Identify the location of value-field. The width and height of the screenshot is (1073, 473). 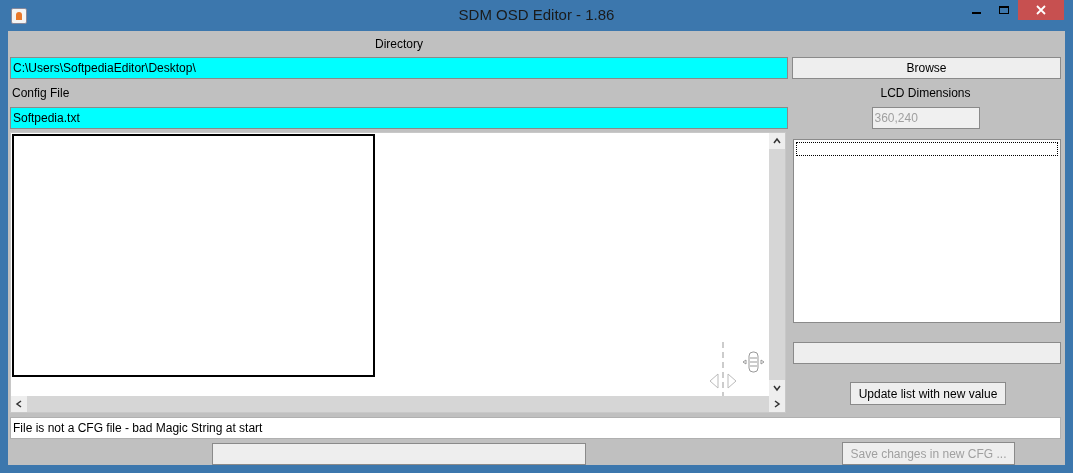
(927, 353).